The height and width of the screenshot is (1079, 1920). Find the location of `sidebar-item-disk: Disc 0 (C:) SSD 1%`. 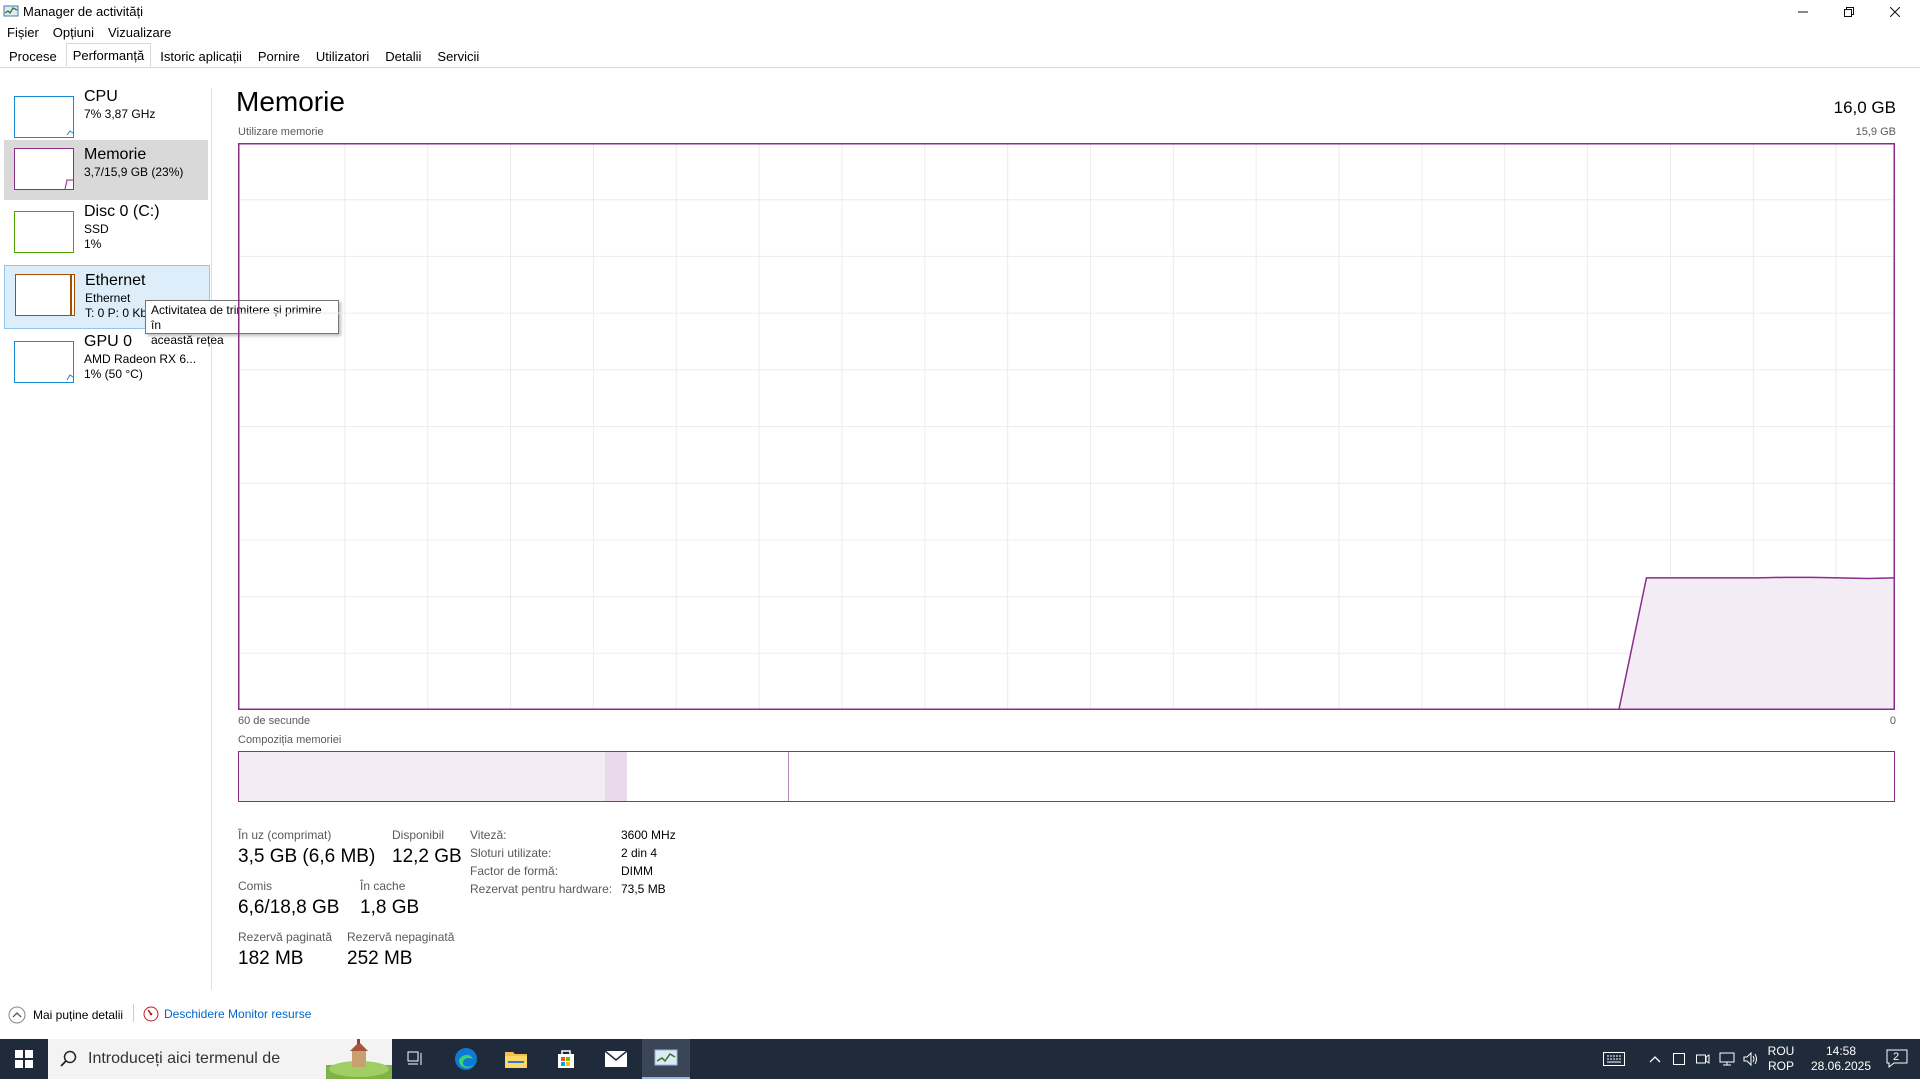

sidebar-item-disk: Disc 0 (C:) SSD 1% is located at coordinates (106, 233).